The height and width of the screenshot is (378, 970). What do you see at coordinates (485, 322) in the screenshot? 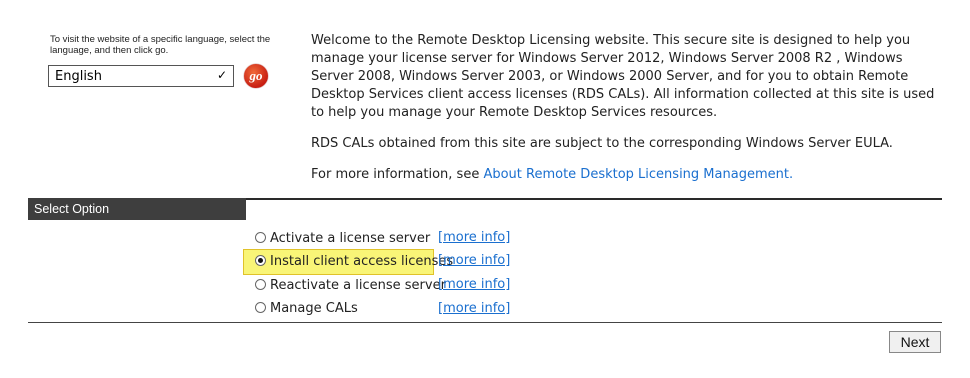
I see `bottom-divider` at bounding box center [485, 322].